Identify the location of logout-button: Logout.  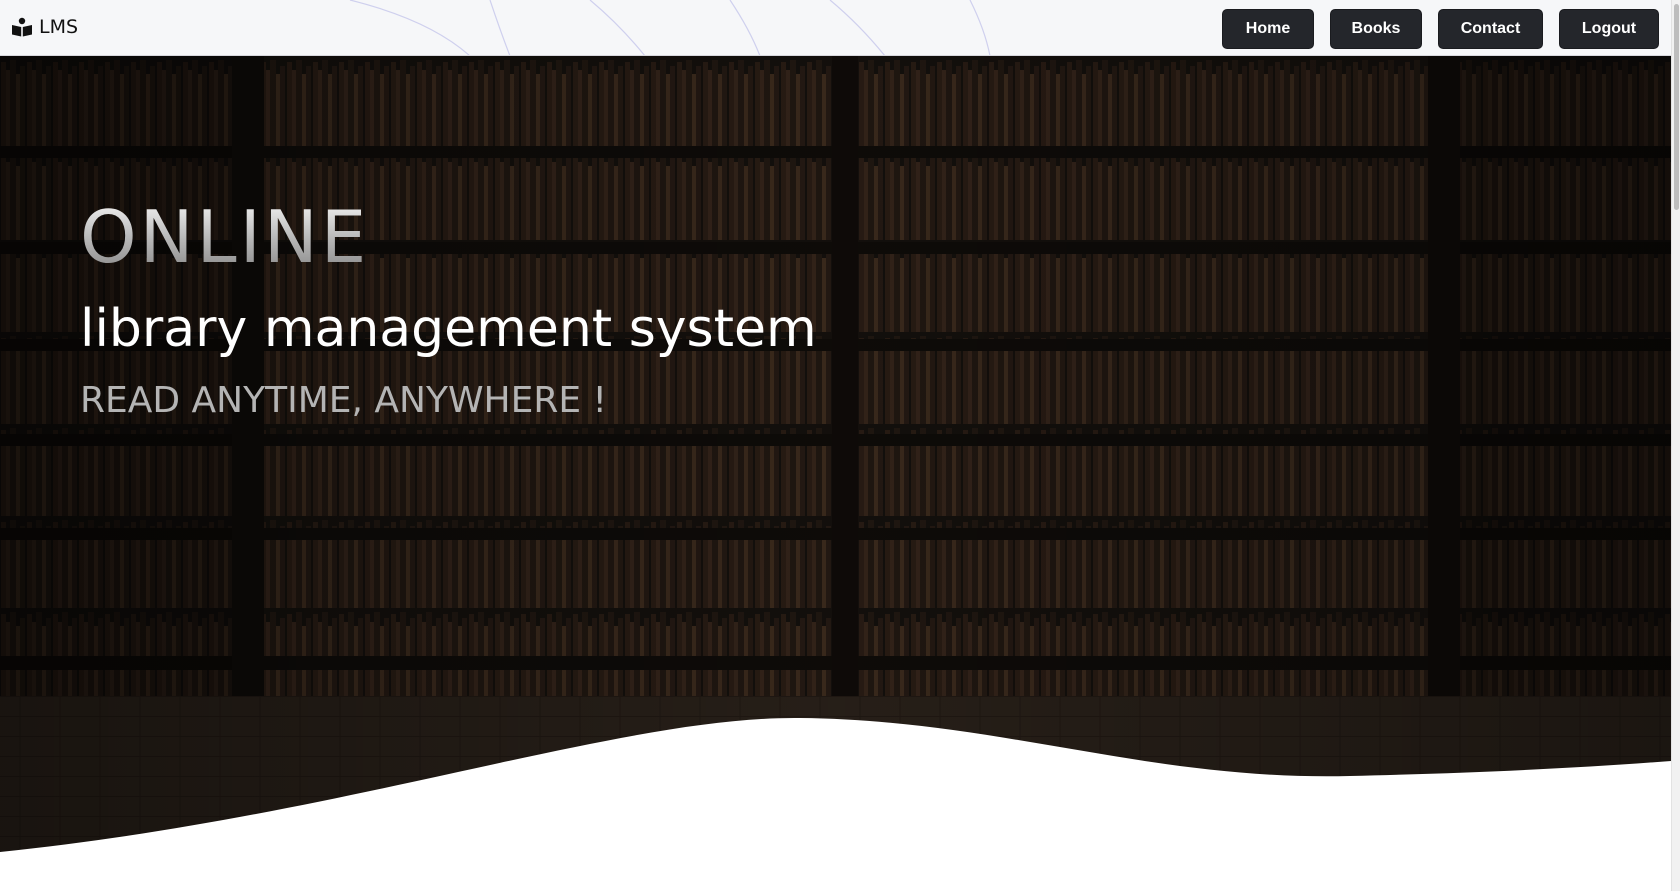
(1609, 29).